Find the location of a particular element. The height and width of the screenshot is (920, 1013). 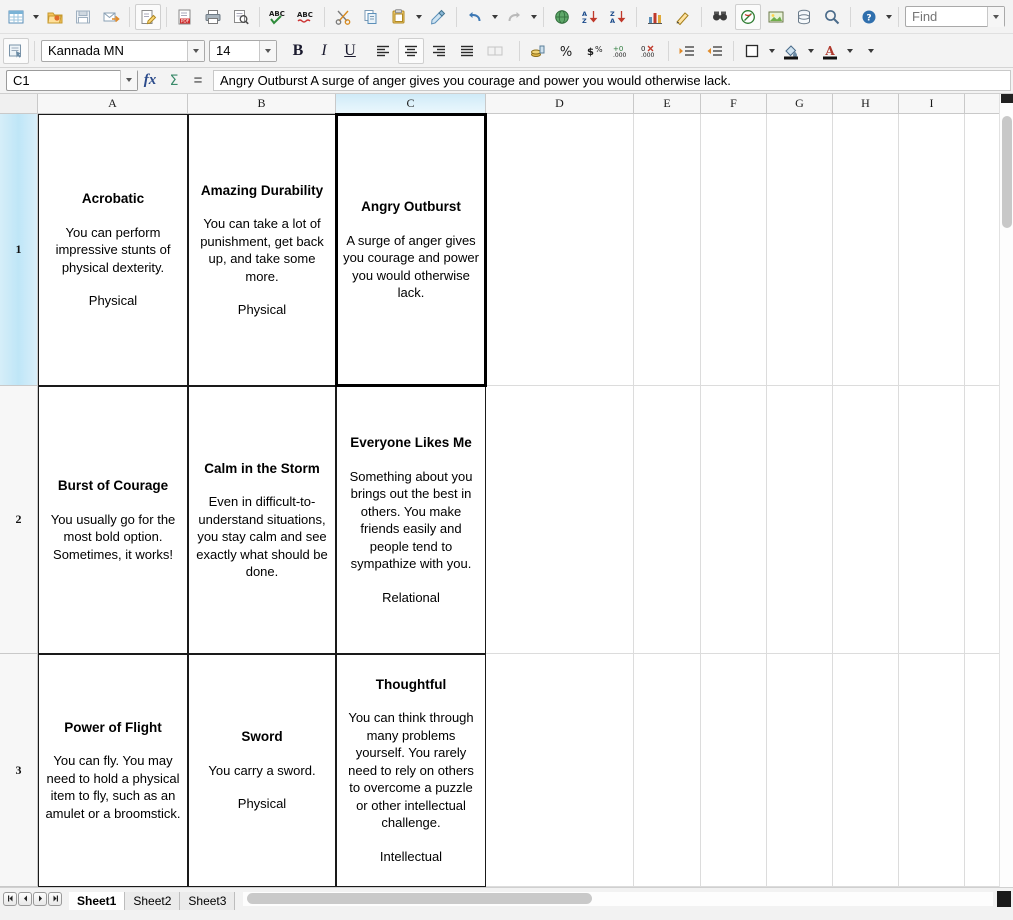

add-decimal-icon: +0.000 is located at coordinates (622, 51).